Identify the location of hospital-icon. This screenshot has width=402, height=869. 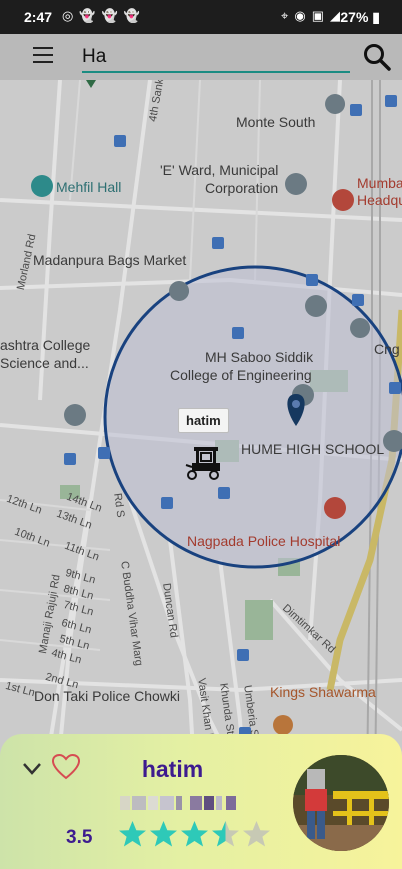
(335, 508).